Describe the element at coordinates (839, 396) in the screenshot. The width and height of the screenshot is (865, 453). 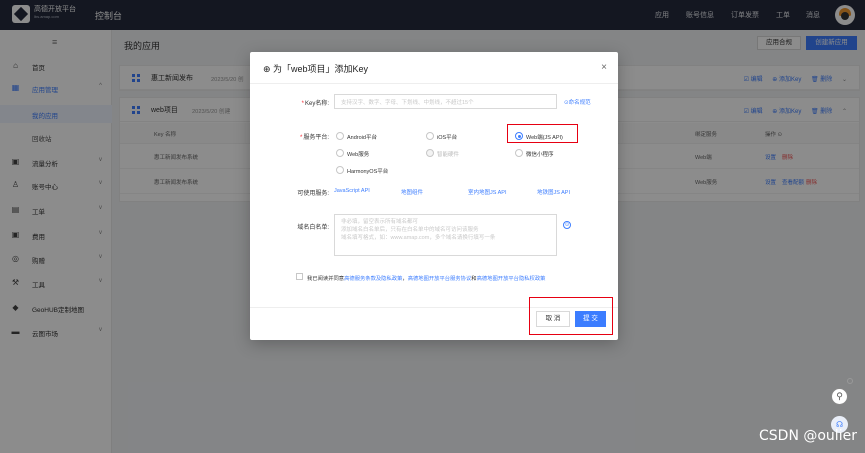
I see `help-search-icon: ⚲` at that location.